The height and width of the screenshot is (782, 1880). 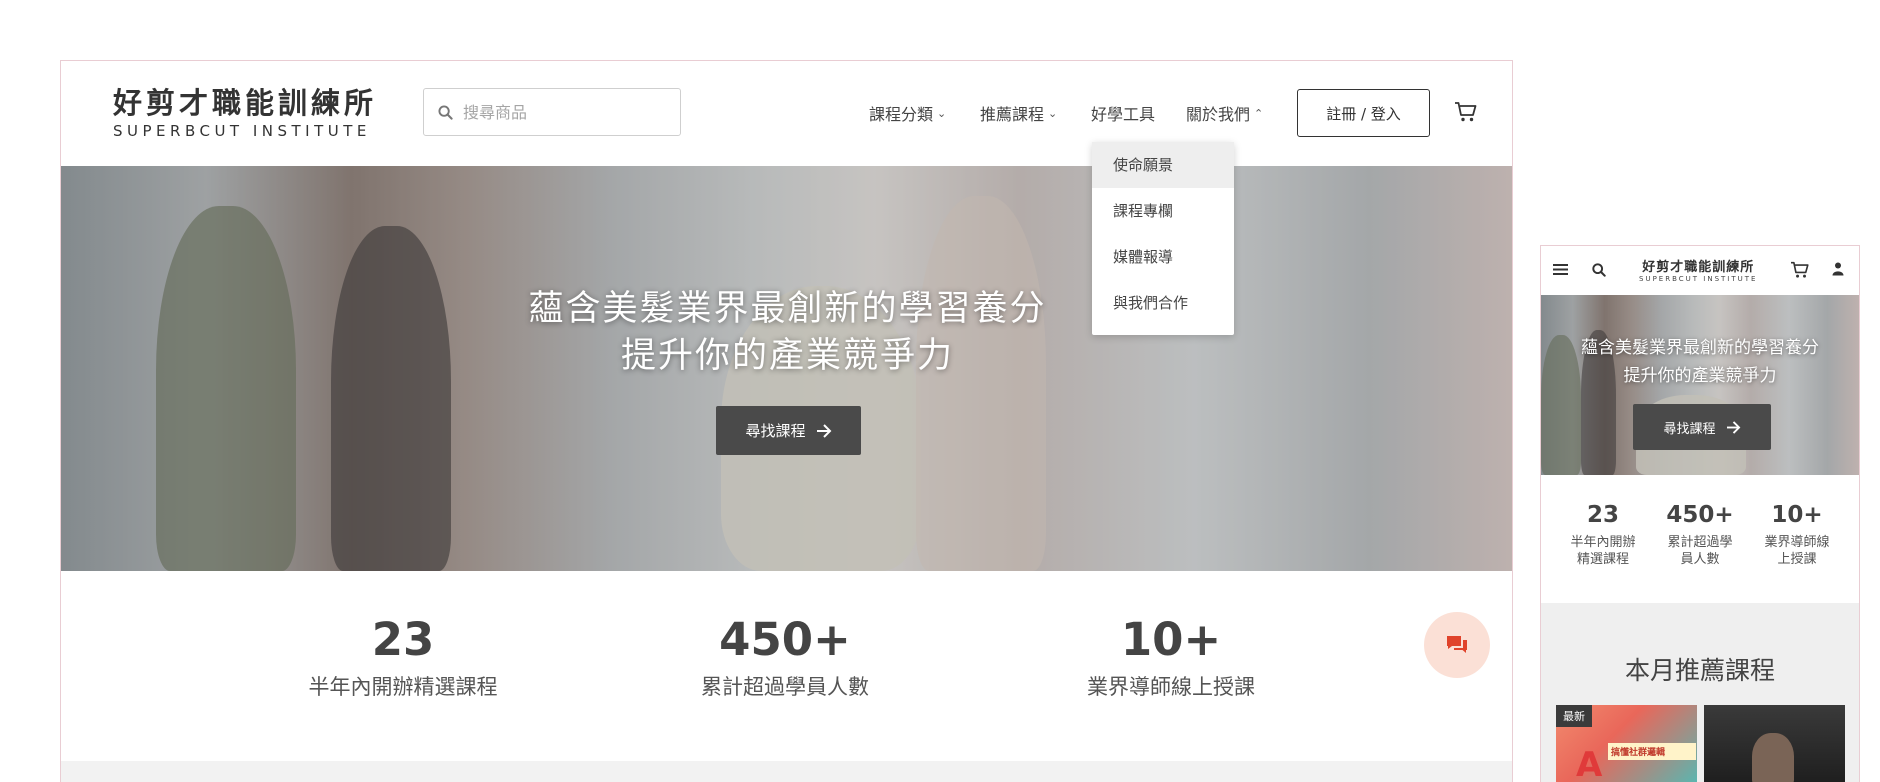 I want to click on chat-button, so click(x=1457, y=645).